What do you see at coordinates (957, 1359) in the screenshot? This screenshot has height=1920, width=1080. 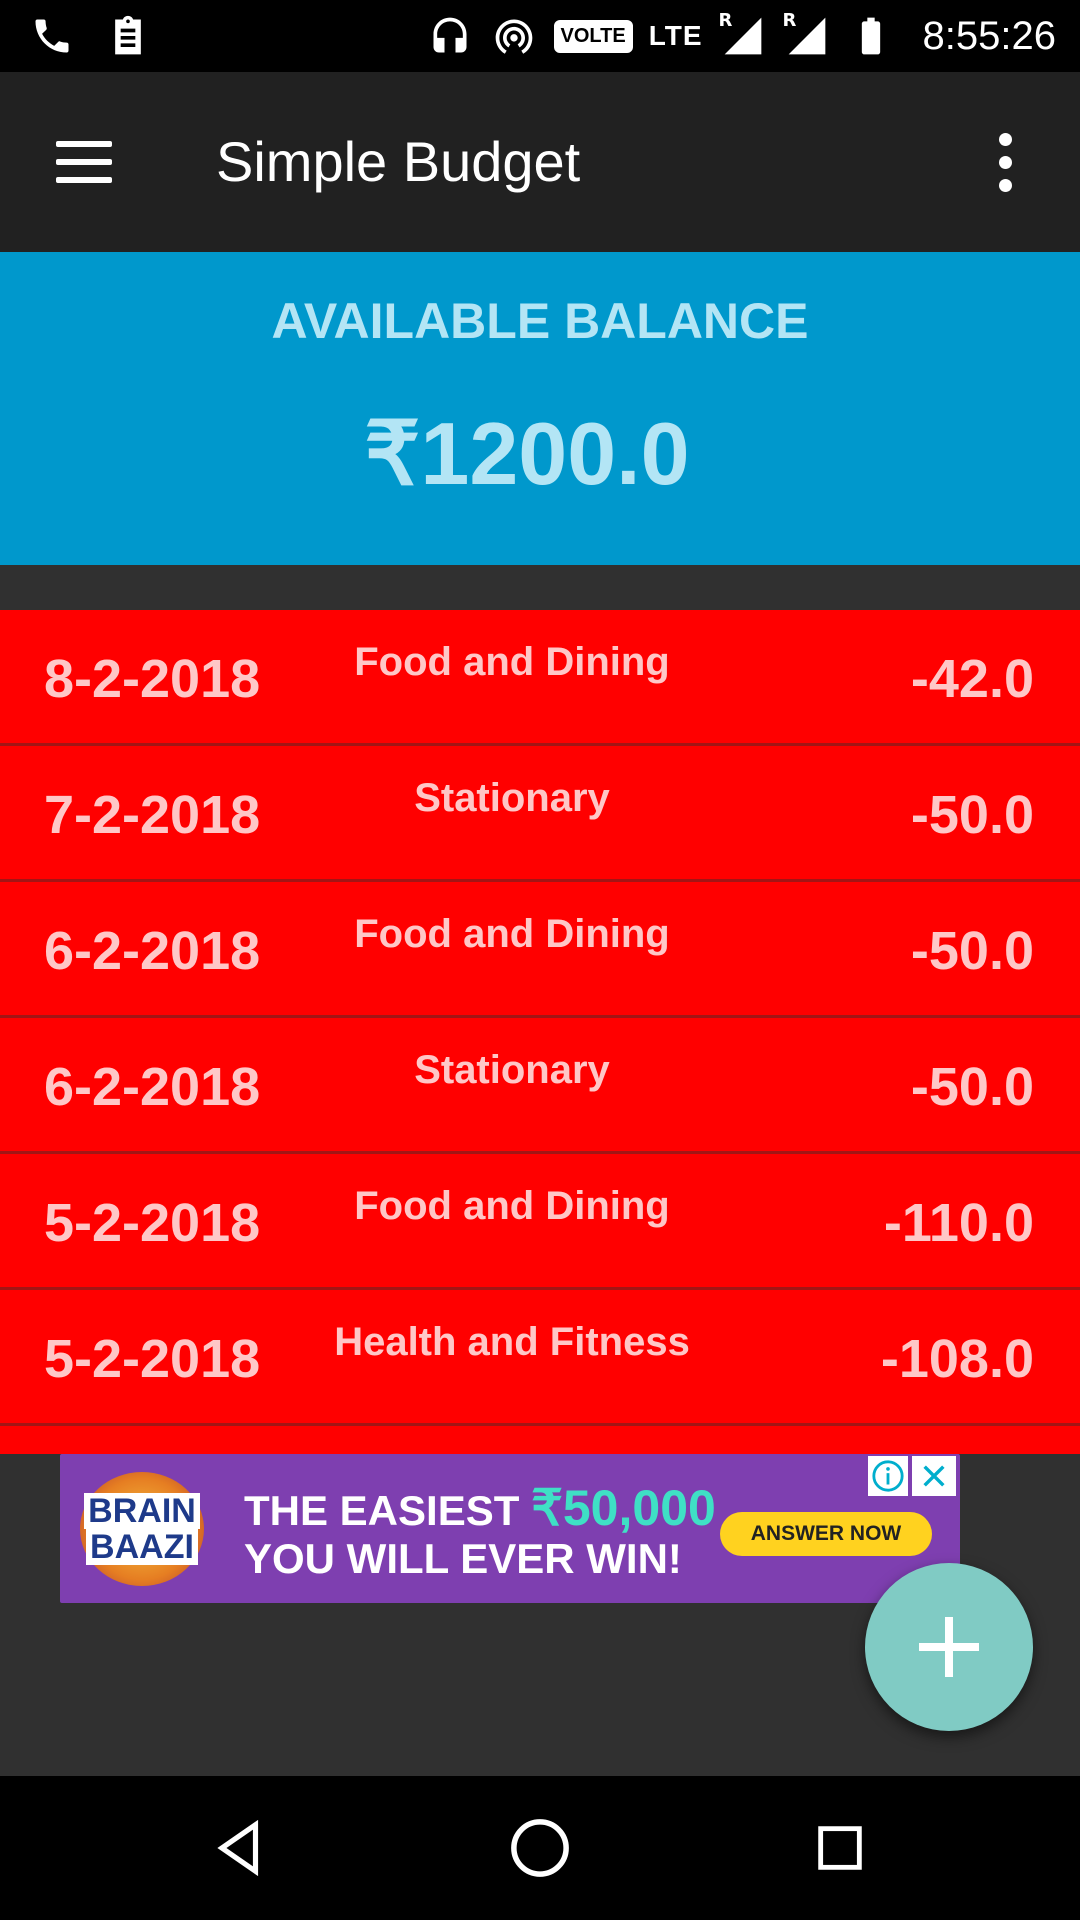 I see `transaction-amount: -108.0` at bounding box center [957, 1359].